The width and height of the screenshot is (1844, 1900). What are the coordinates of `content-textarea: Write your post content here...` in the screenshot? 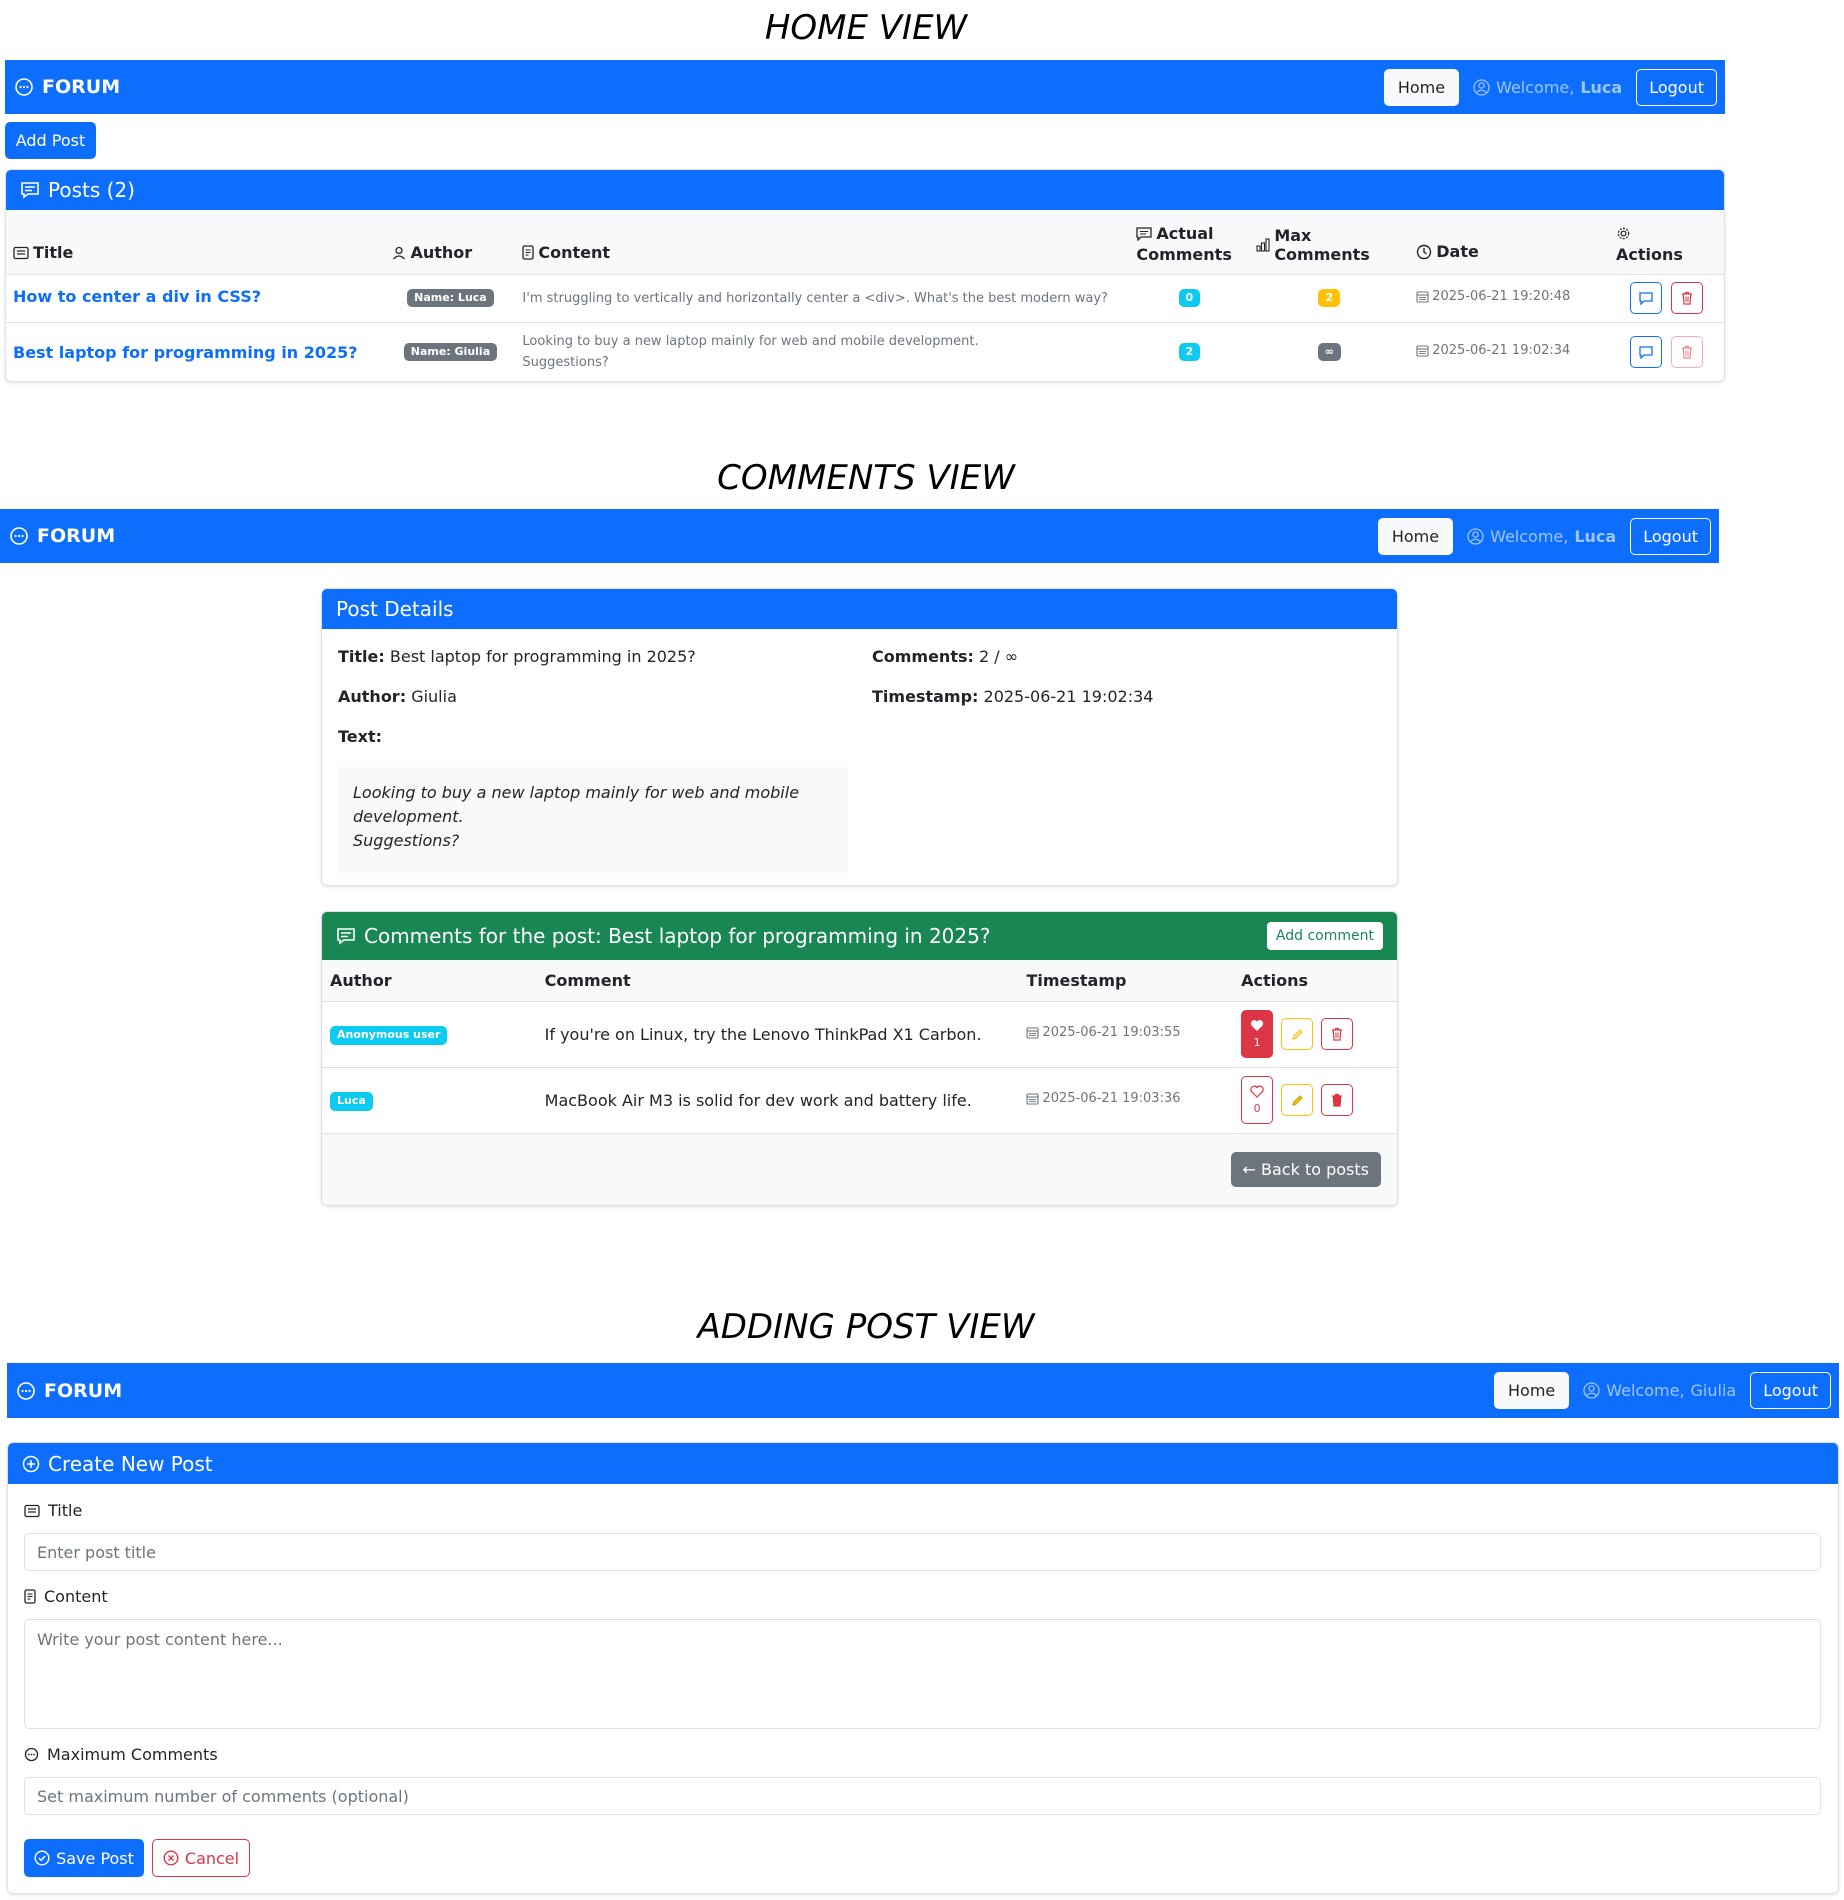 It's located at (922, 1674).